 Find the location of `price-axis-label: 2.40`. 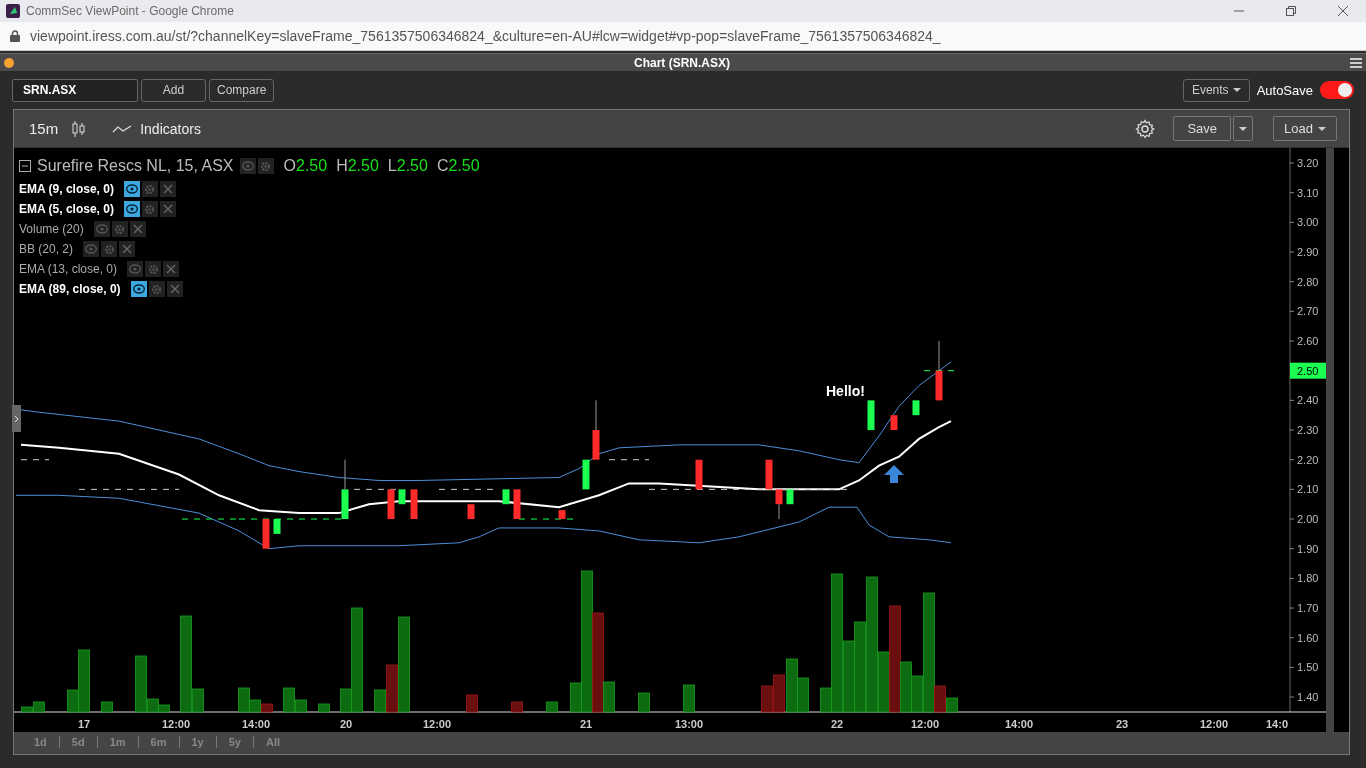

price-axis-label: 2.40 is located at coordinates (1308, 400).